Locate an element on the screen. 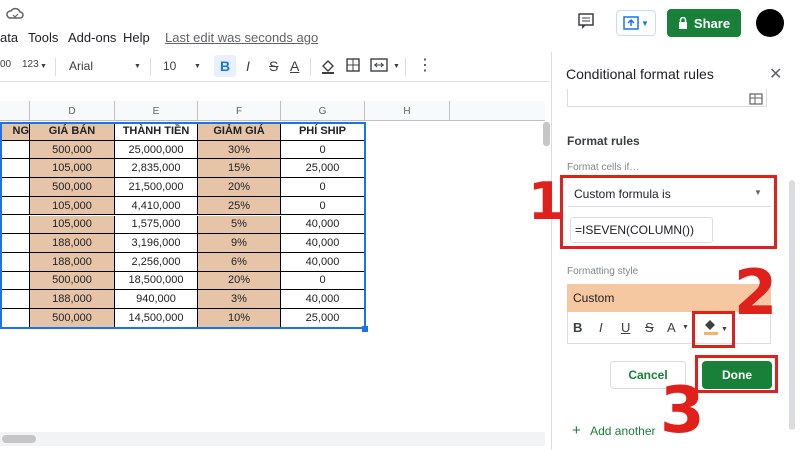 Image resolution: width=800 pixels, height=450 pixels. table-cell: 4,410,000 is located at coordinates (156, 206).